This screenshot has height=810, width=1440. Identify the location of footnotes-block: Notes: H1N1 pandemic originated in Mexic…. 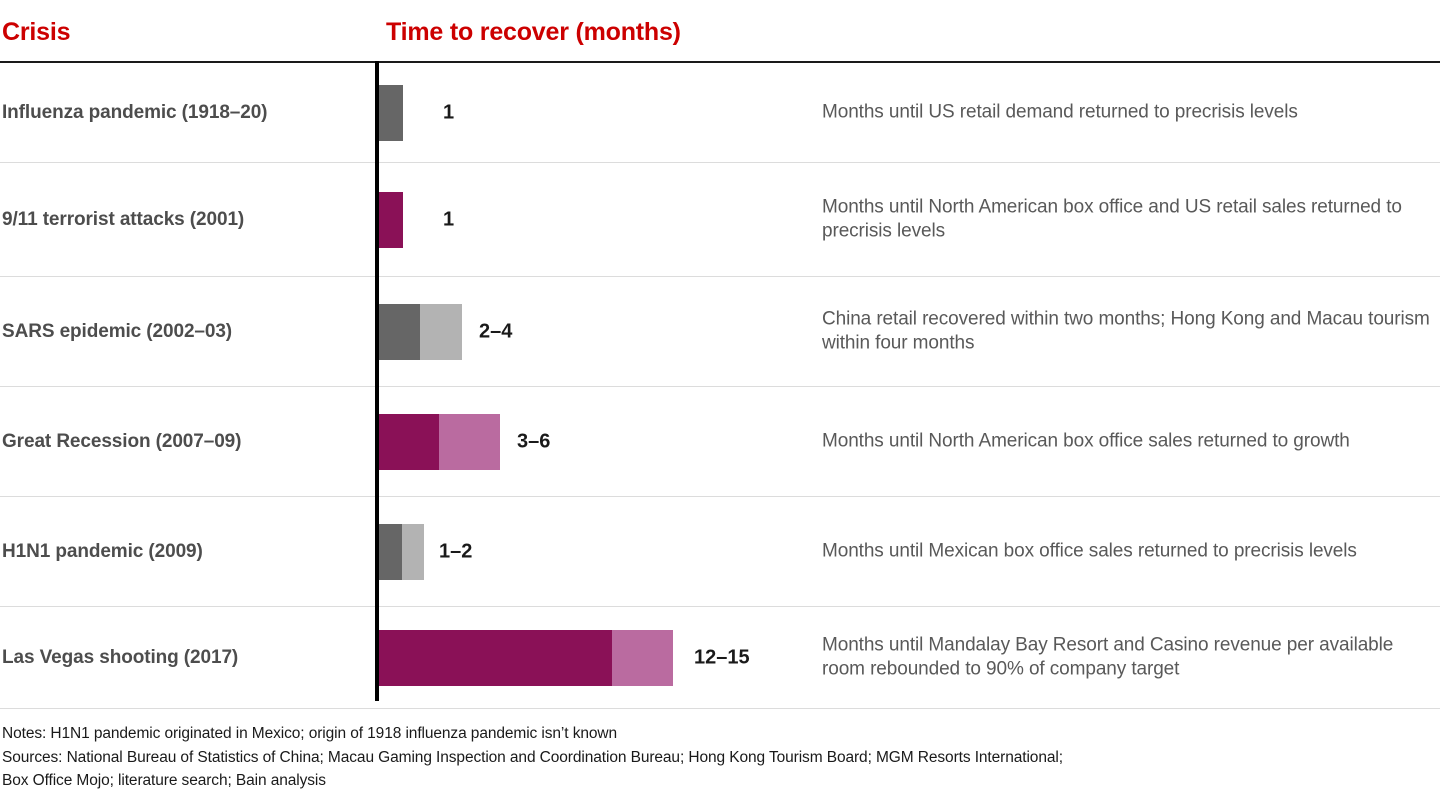
(720, 757).